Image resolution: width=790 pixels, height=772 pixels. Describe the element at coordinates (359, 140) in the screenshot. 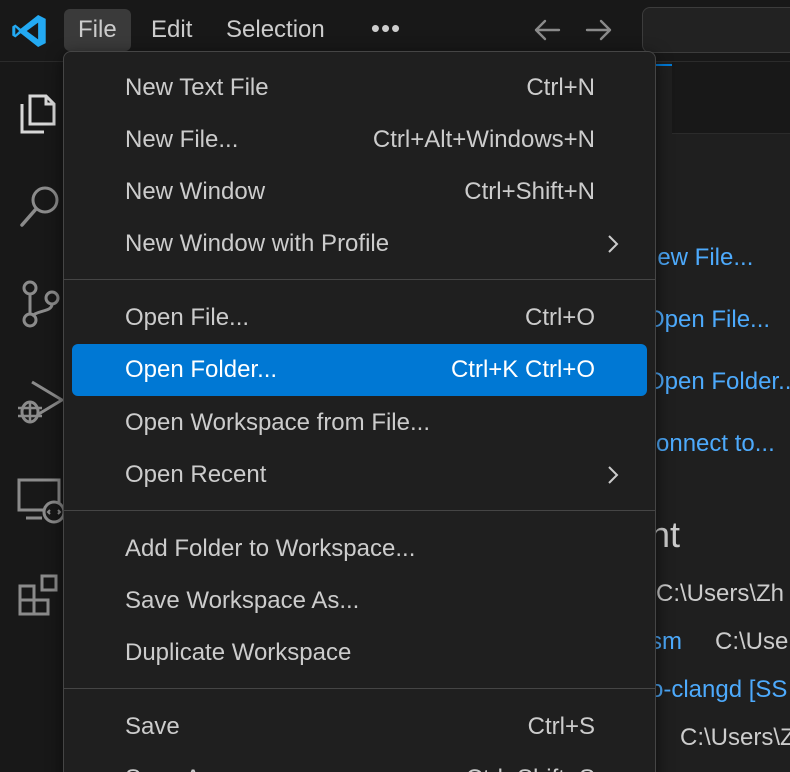

I see `menu-item-new-file: New File... Ctrl+Alt+Windows+N` at that location.